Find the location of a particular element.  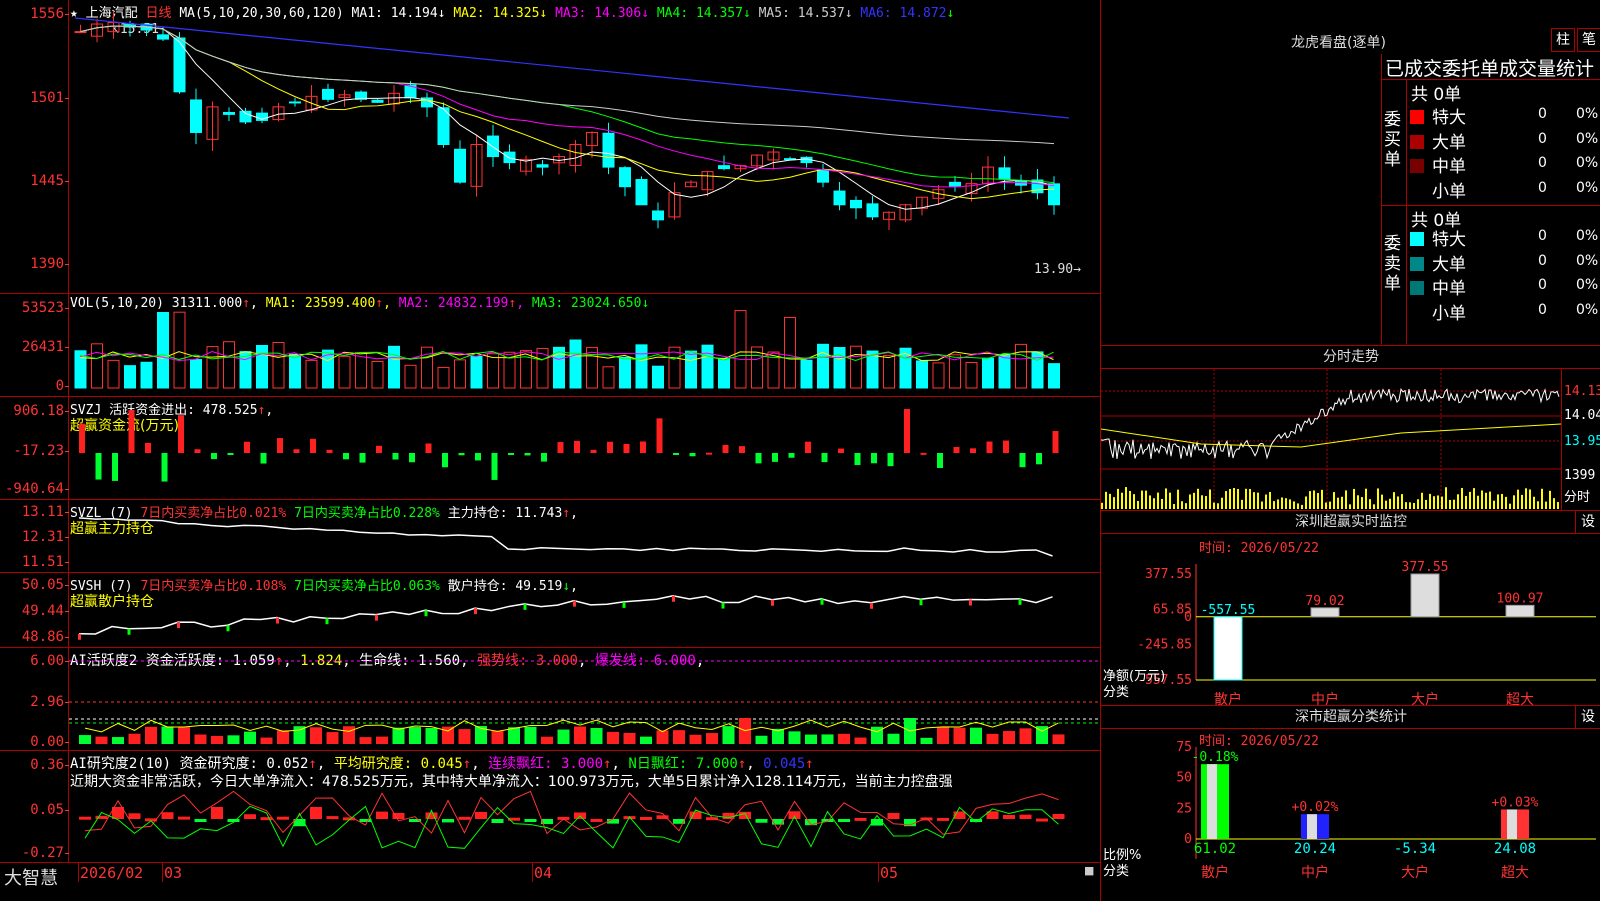

ai-active-chart is located at coordinates (584, 699).